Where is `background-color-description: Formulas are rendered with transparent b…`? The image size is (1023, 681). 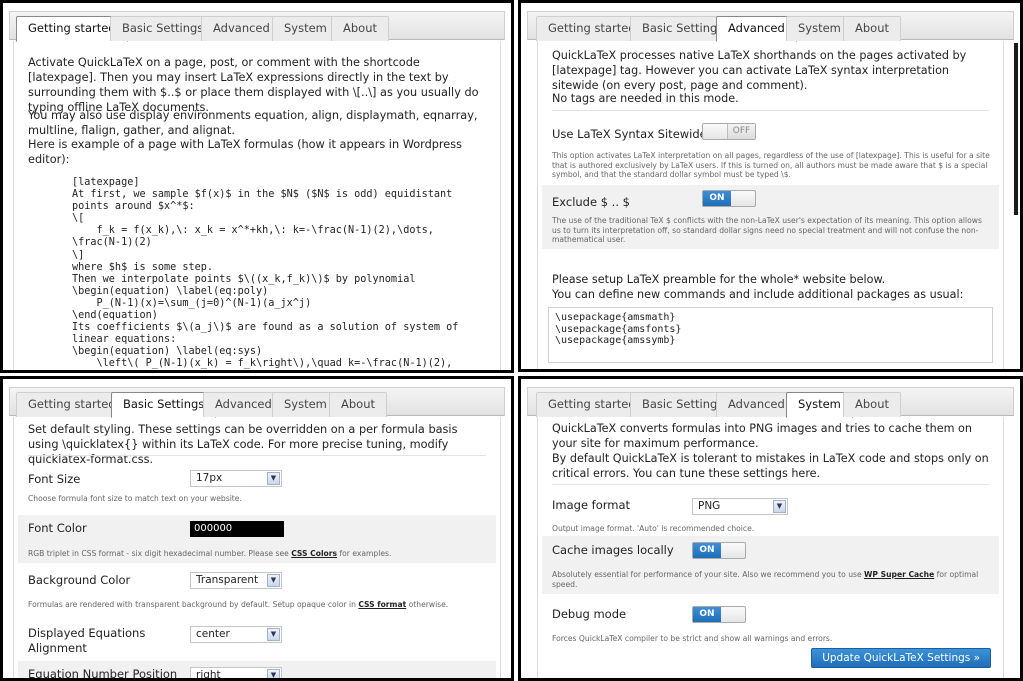
background-color-description: Formulas are rendered with transparent b… is located at coordinates (258, 605).